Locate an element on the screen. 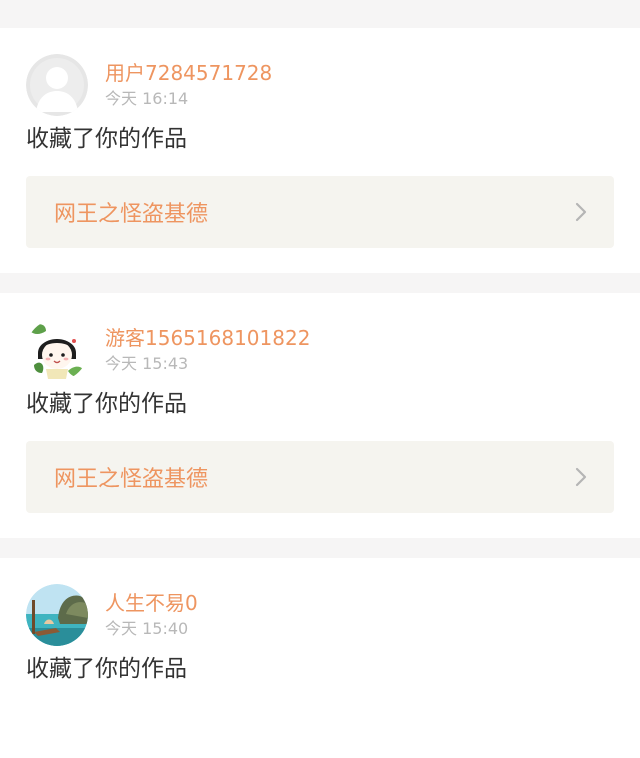 The width and height of the screenshot is (640, 758). timestamp: 今天 15:40 is located at coordinates (147, 628).